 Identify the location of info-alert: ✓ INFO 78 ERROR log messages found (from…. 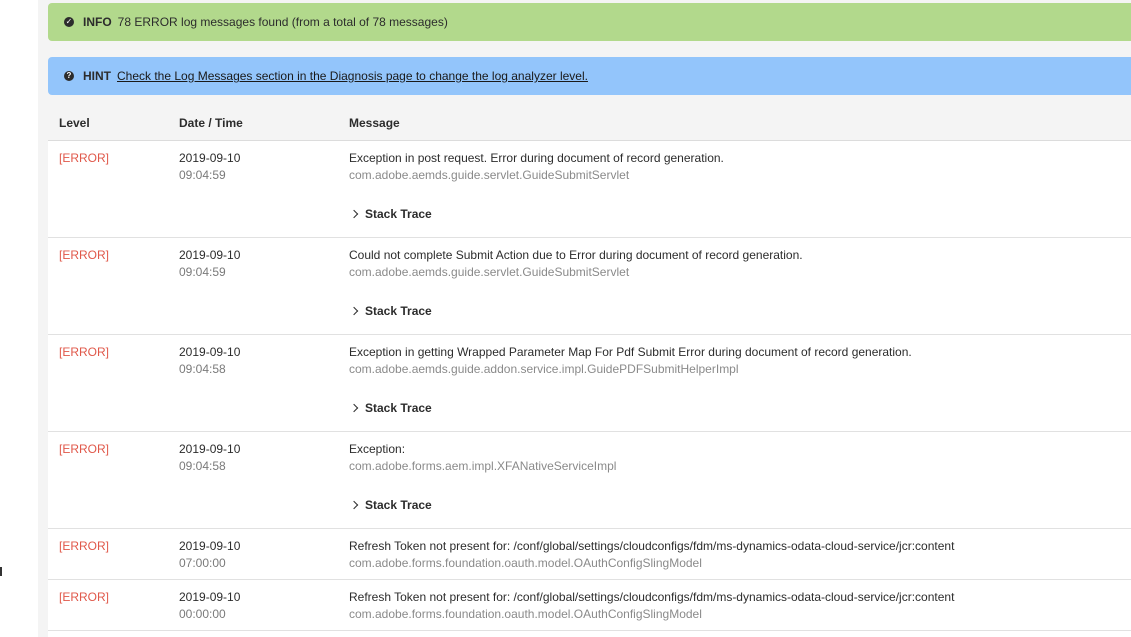
(589, 22).